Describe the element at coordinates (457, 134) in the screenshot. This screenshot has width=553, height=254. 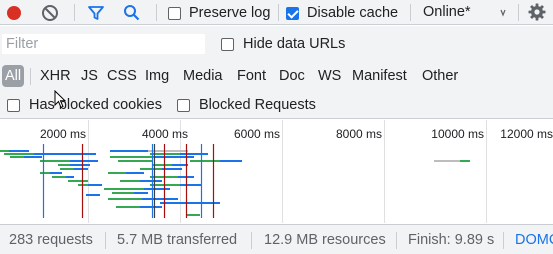
I see `timeline-tick-label: 10000 ms` at that location.